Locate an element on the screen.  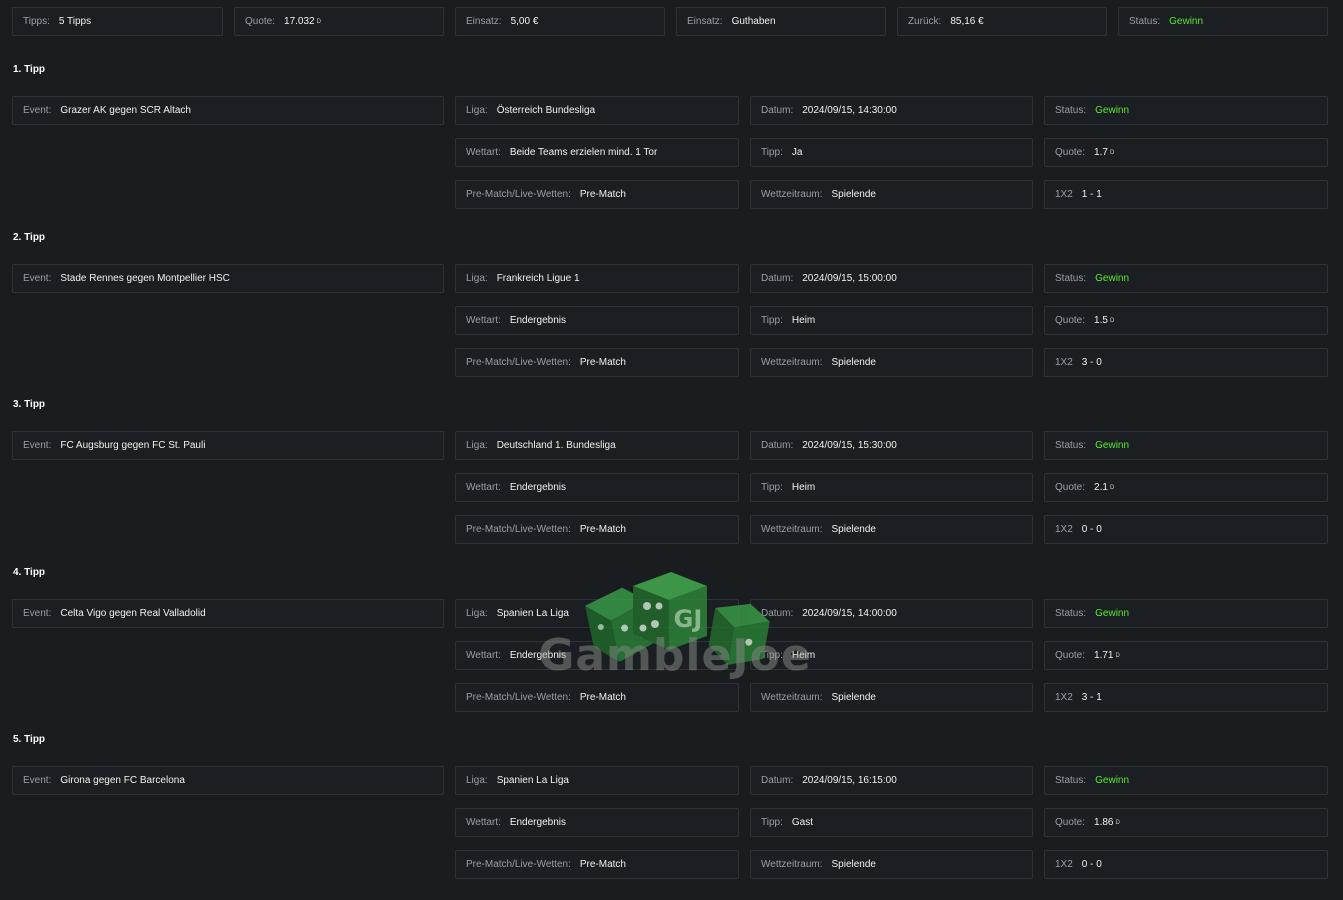
liga-field: Liga: Spanien La Liga is located at coordinates (597, 780).